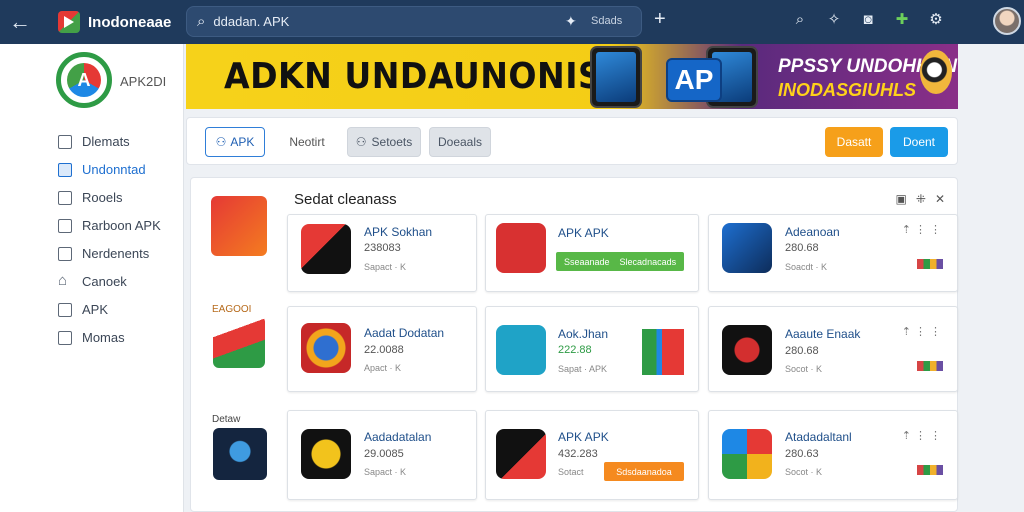 The width and height of the screenshot is (1024, 512). Describe the element at coordinates (648, 261) in the screenshot. I see `chip-label: Slecadnacads` at that location.